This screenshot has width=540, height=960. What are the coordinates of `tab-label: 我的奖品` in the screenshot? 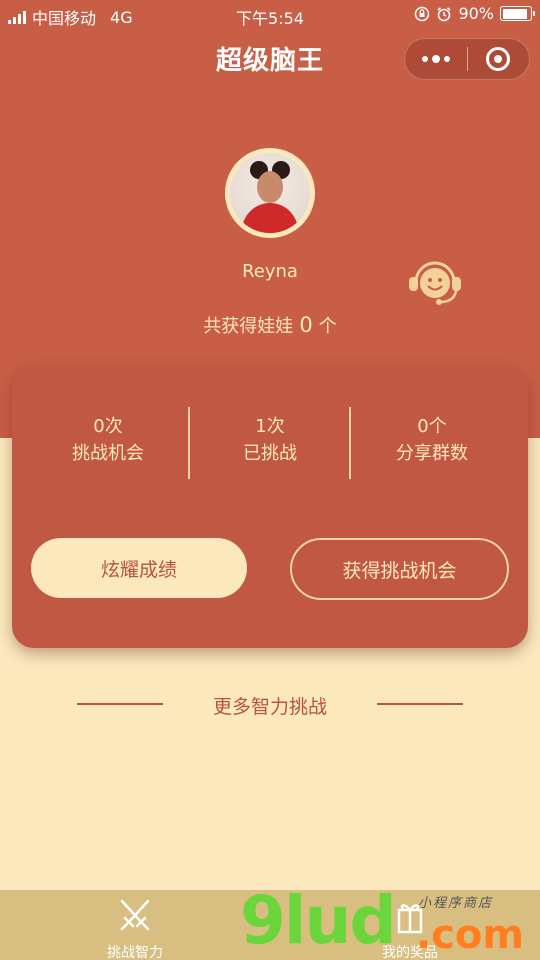 It's located at (410, 952).